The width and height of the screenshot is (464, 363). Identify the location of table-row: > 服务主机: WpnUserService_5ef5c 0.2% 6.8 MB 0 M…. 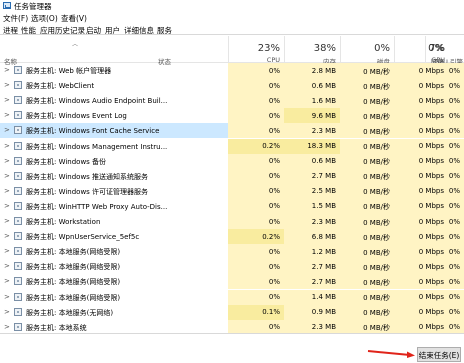
(232, 237).